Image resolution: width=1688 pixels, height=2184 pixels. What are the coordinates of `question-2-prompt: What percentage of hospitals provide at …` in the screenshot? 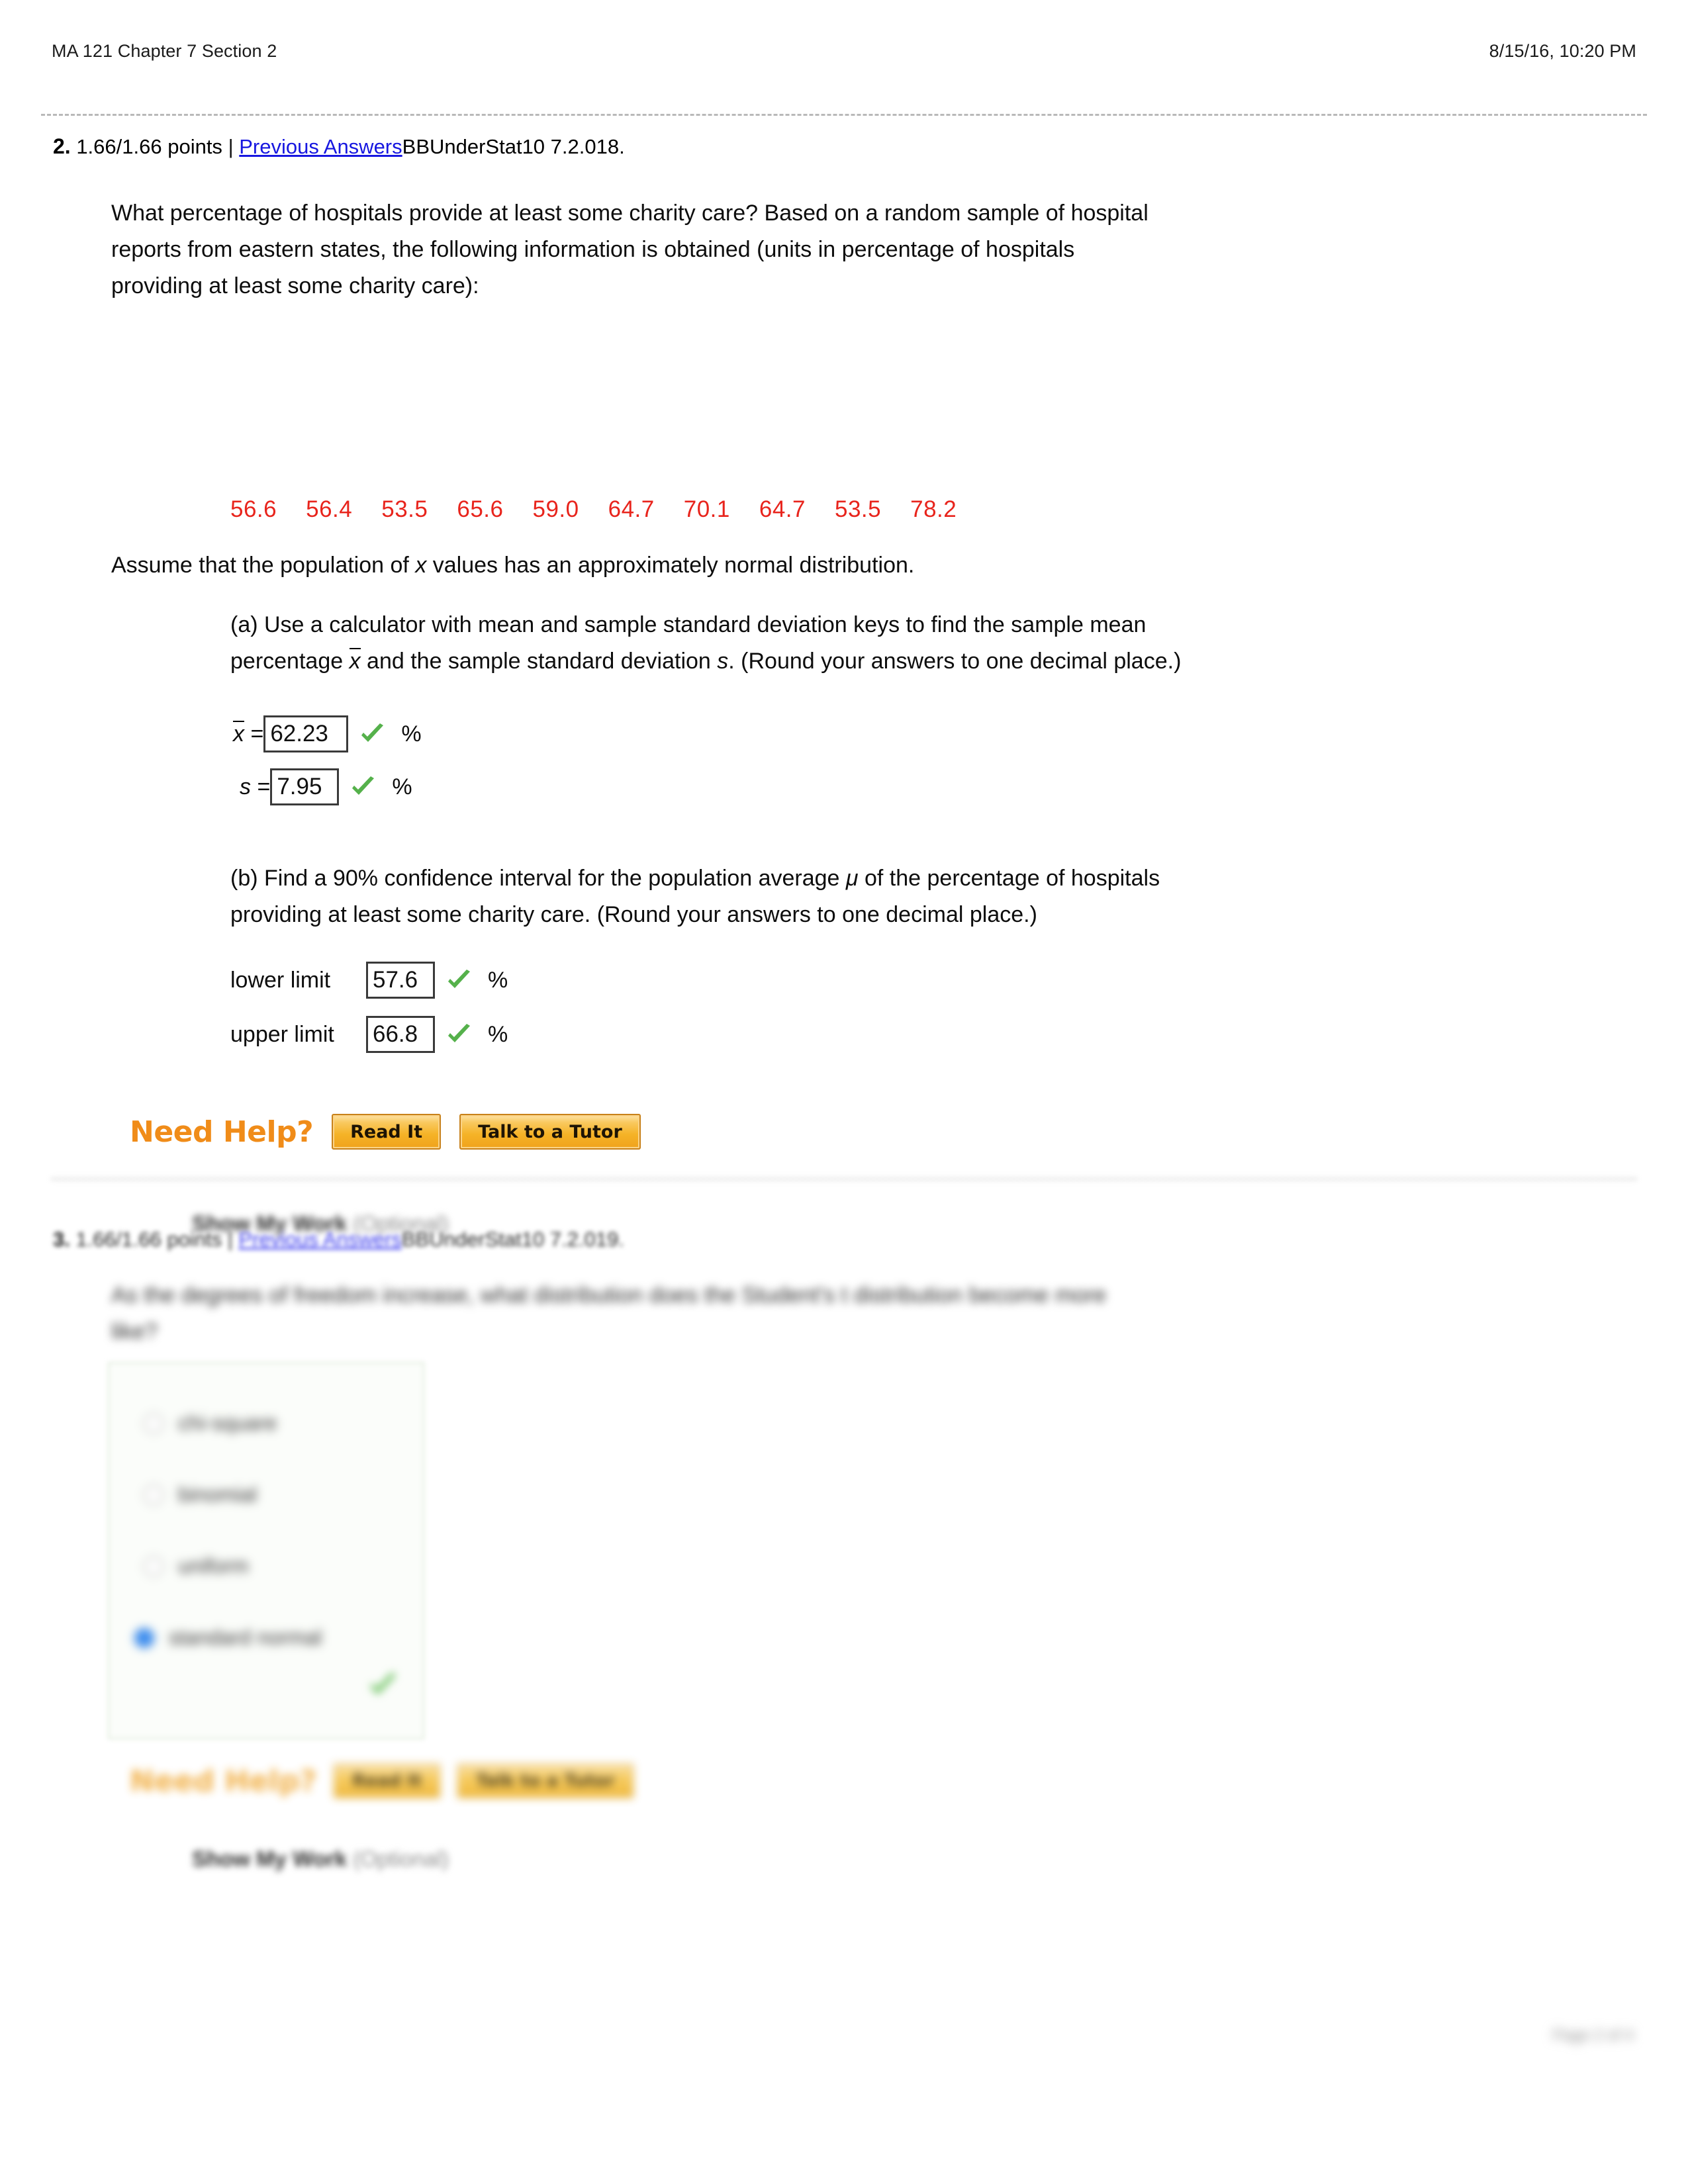 It's located at (852, 250).